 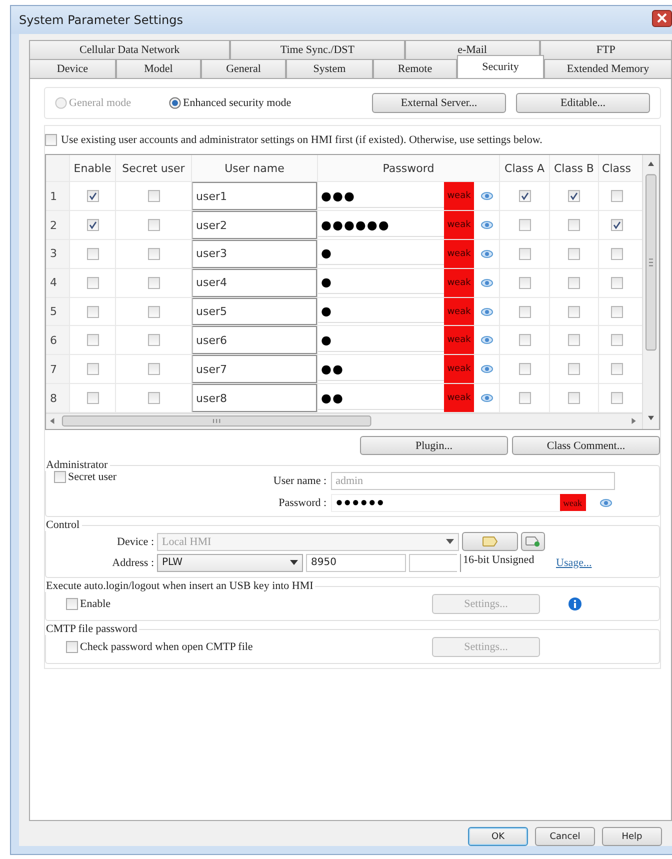 I want to click on dialog-button: Help, so click(x=632, y=836).